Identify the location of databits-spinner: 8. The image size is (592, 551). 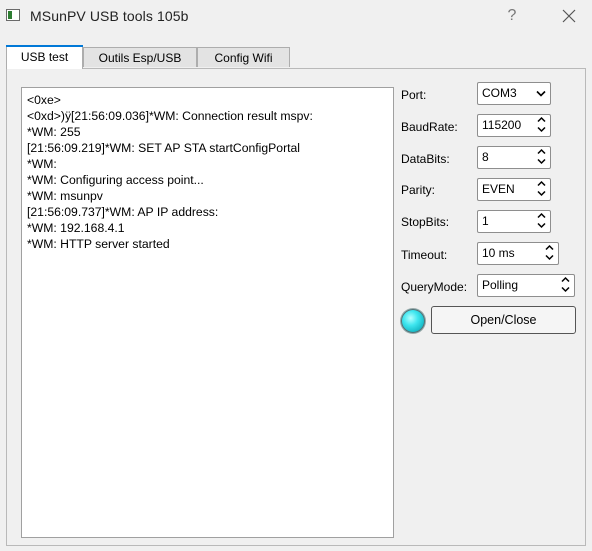
(514, 157).